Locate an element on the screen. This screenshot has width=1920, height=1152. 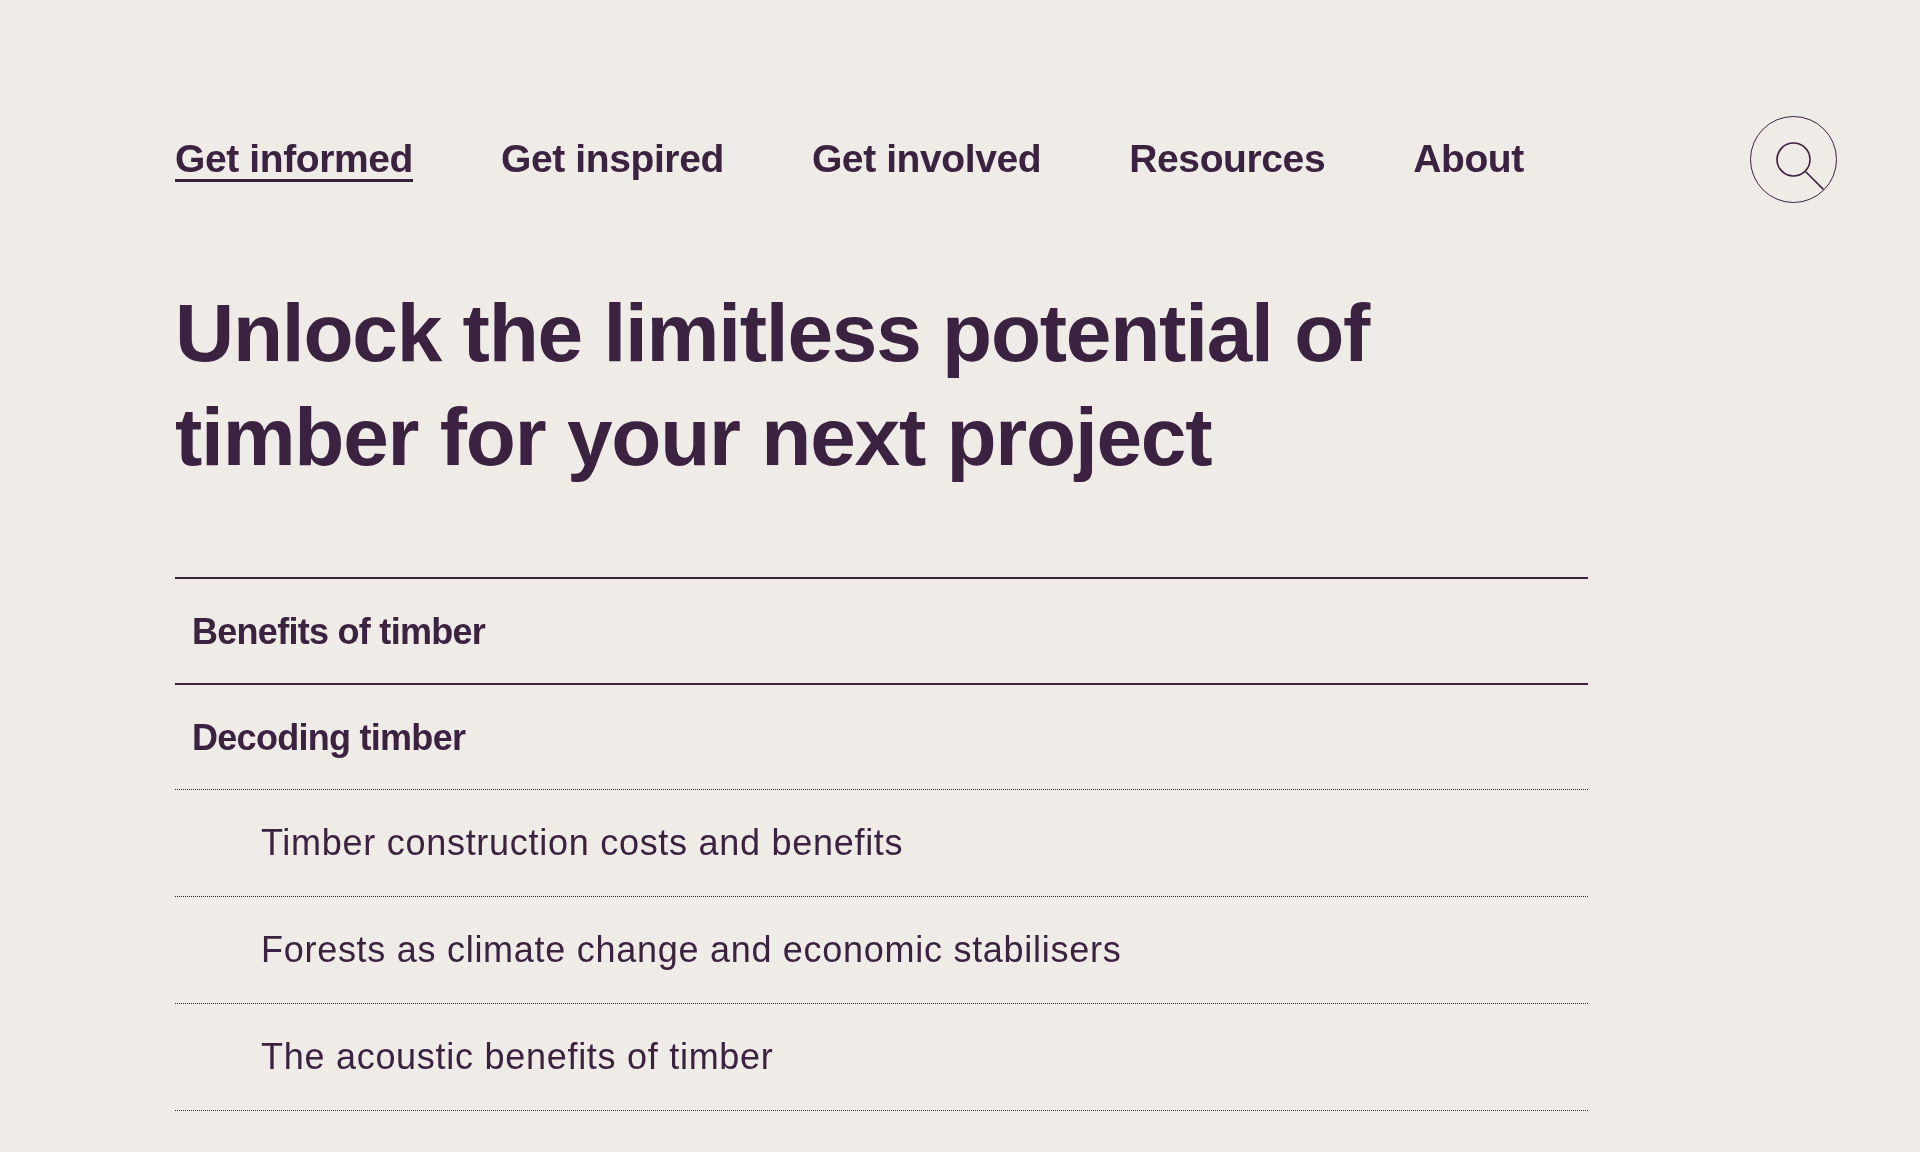
nav-link: Get informed is located at coordinates (294, 159).